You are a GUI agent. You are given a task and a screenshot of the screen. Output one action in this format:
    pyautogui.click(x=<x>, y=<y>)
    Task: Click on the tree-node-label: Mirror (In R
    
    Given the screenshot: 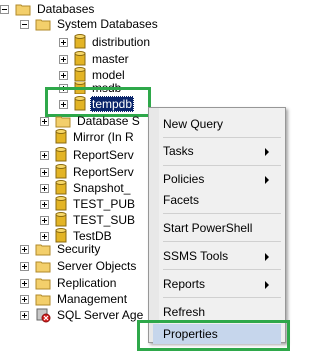 What is the action you would take?
    pyautogui.click(x=103, y=137)
    